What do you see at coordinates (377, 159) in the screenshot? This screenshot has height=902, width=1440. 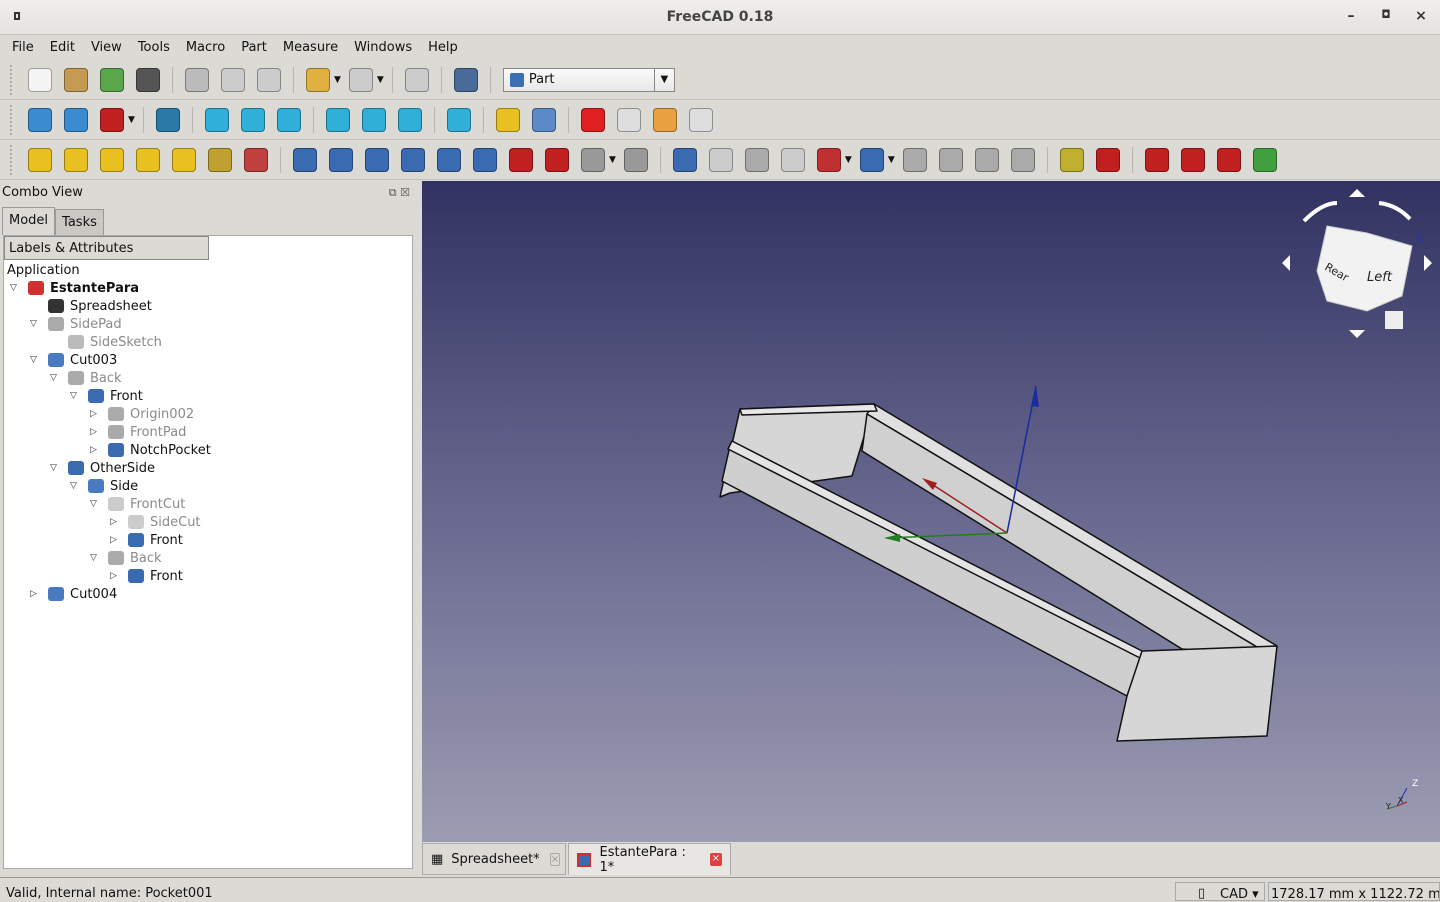 I see `part-mirror-icon` at bounding box center [377, 159].